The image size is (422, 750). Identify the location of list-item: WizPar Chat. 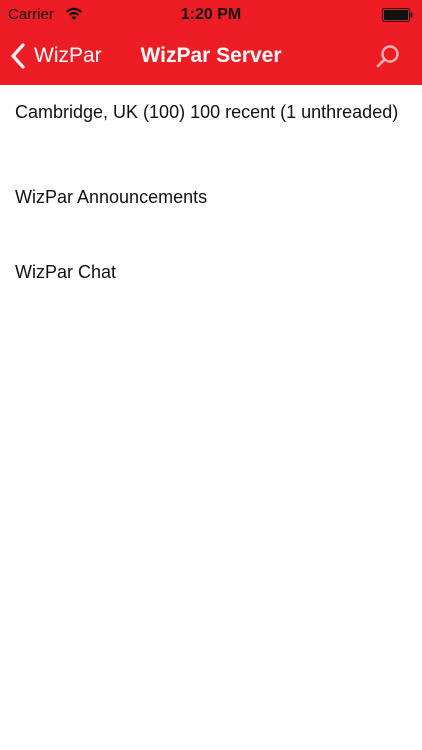
(212, 272).